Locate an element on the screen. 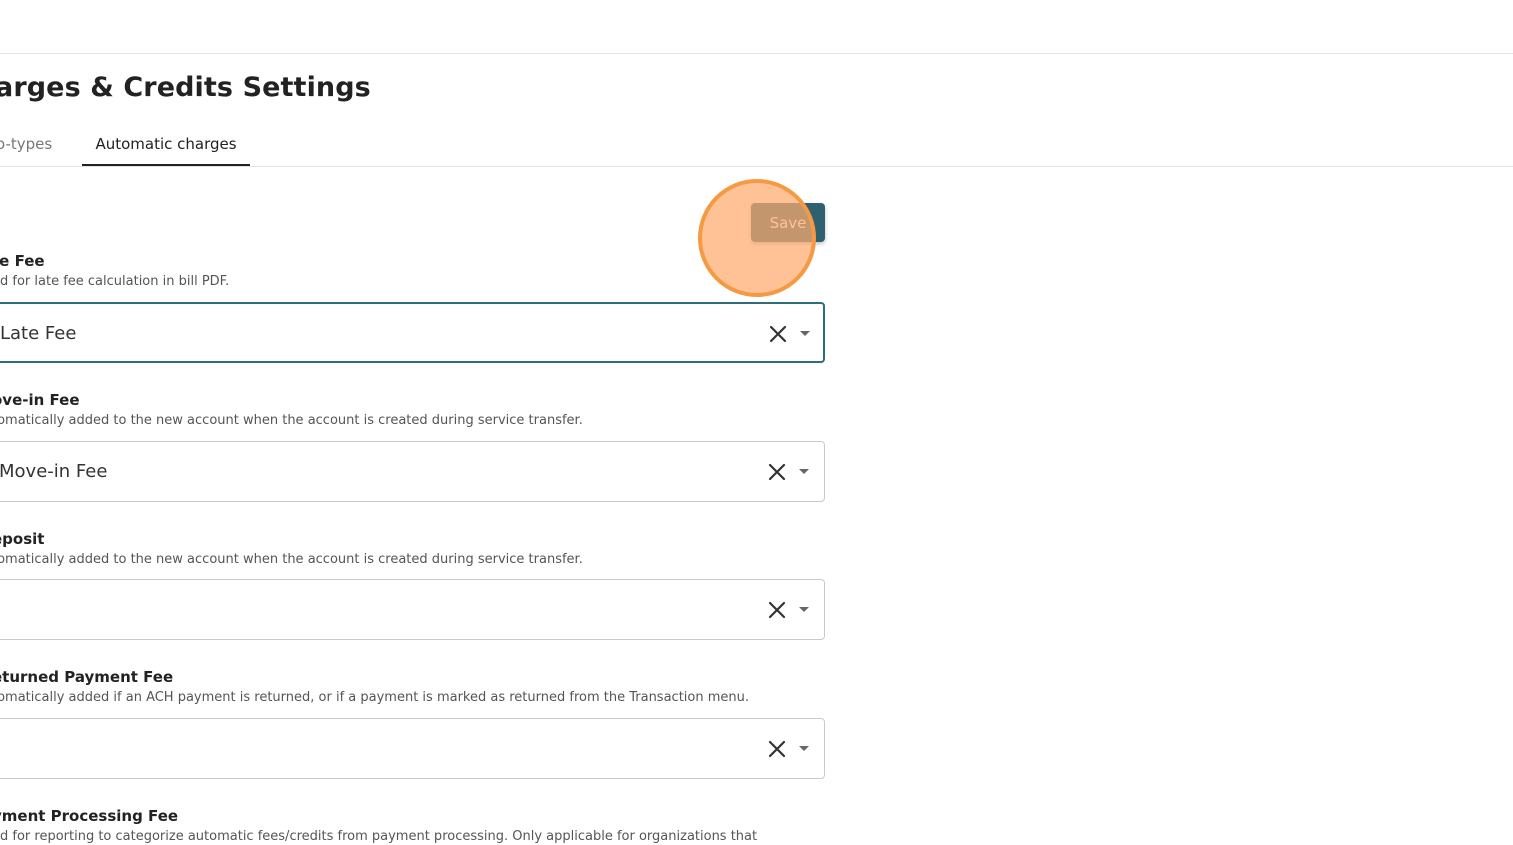 This screenshot has width=1513, height=845. tab-automatic-charges: Automatic charges is located at coordinates (166, 144).